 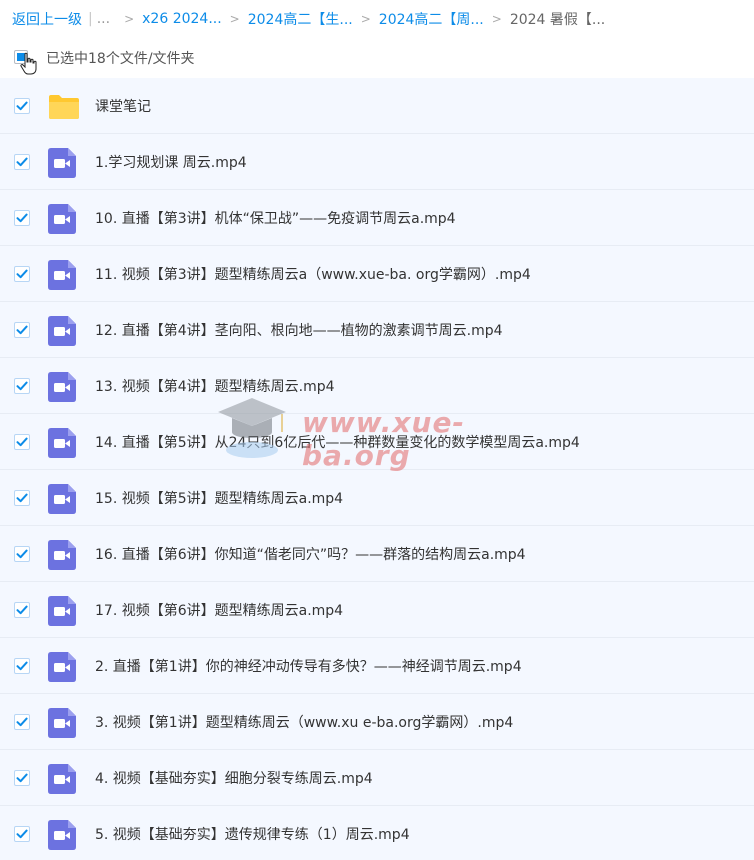 What do you see at coordinates (28, 63) in the screenshot?
I see `hand-cursor-icon` at bounding box center [28, 63].